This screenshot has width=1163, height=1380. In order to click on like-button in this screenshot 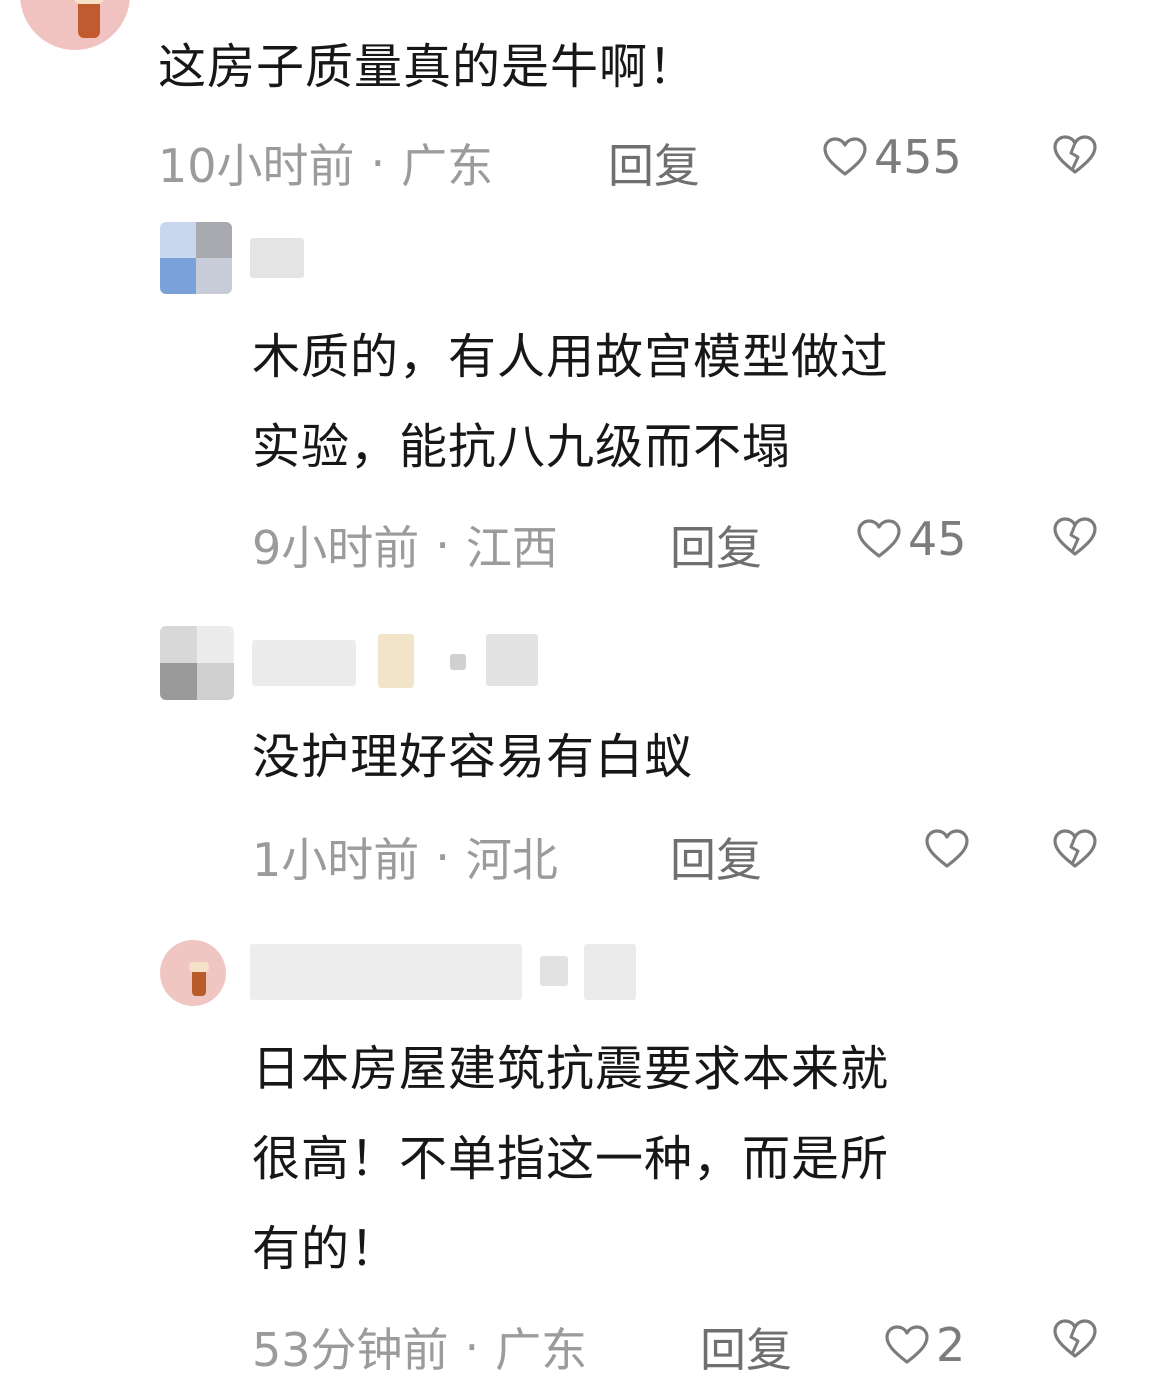, I will do `click(950, 849)`.